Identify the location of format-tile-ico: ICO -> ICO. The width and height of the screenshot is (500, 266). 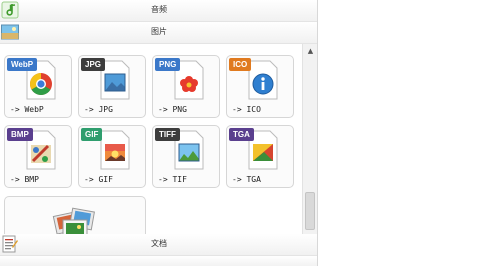
(260, 86).